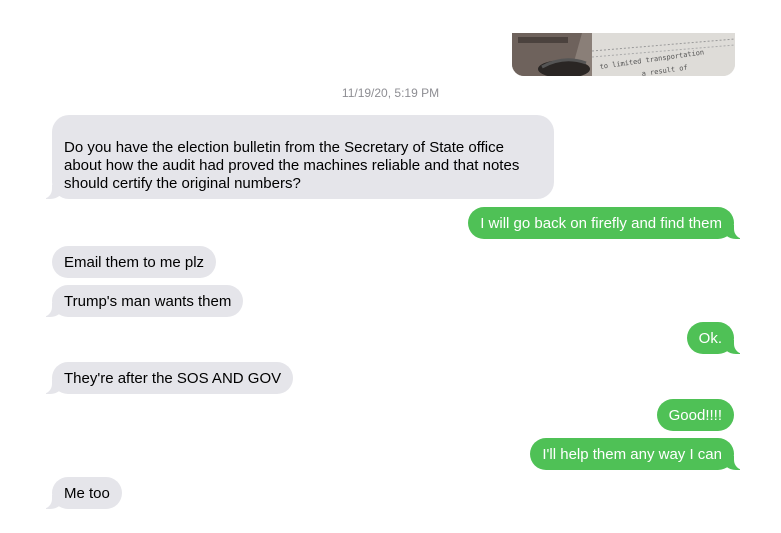 This screenshot has width=781, height=533. What do you see at coordinates (390, 93) in the screenshot?
I see `message-timestamp: 11/19/20, 5:19 PM` at bounding box center [390, 93].